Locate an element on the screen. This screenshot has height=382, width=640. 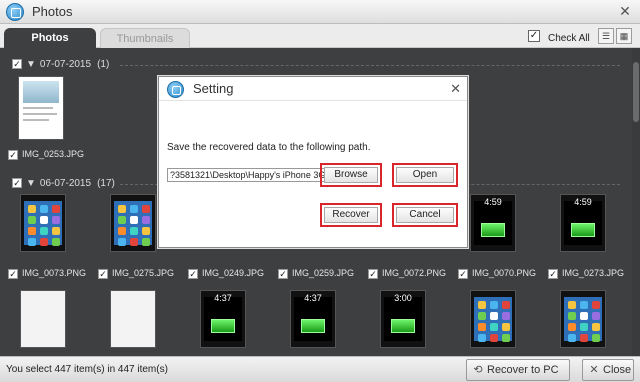
close-label: Close is located at coordinates (617, 370).